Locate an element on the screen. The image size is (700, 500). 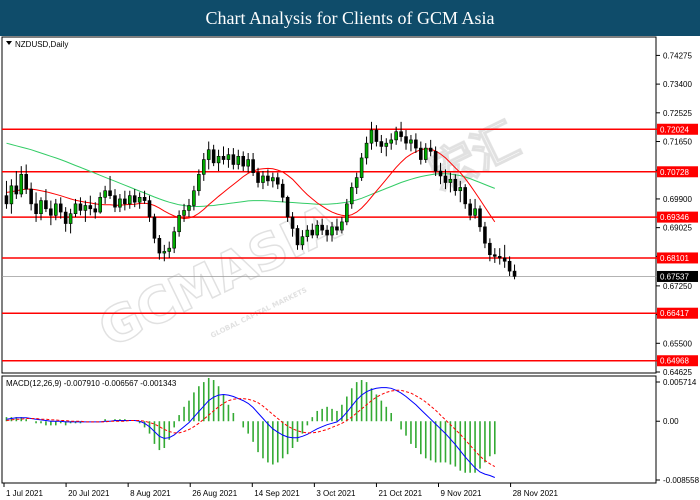
date-tick-label: 20 Jul 2021 is located at coordinates (89, 493).